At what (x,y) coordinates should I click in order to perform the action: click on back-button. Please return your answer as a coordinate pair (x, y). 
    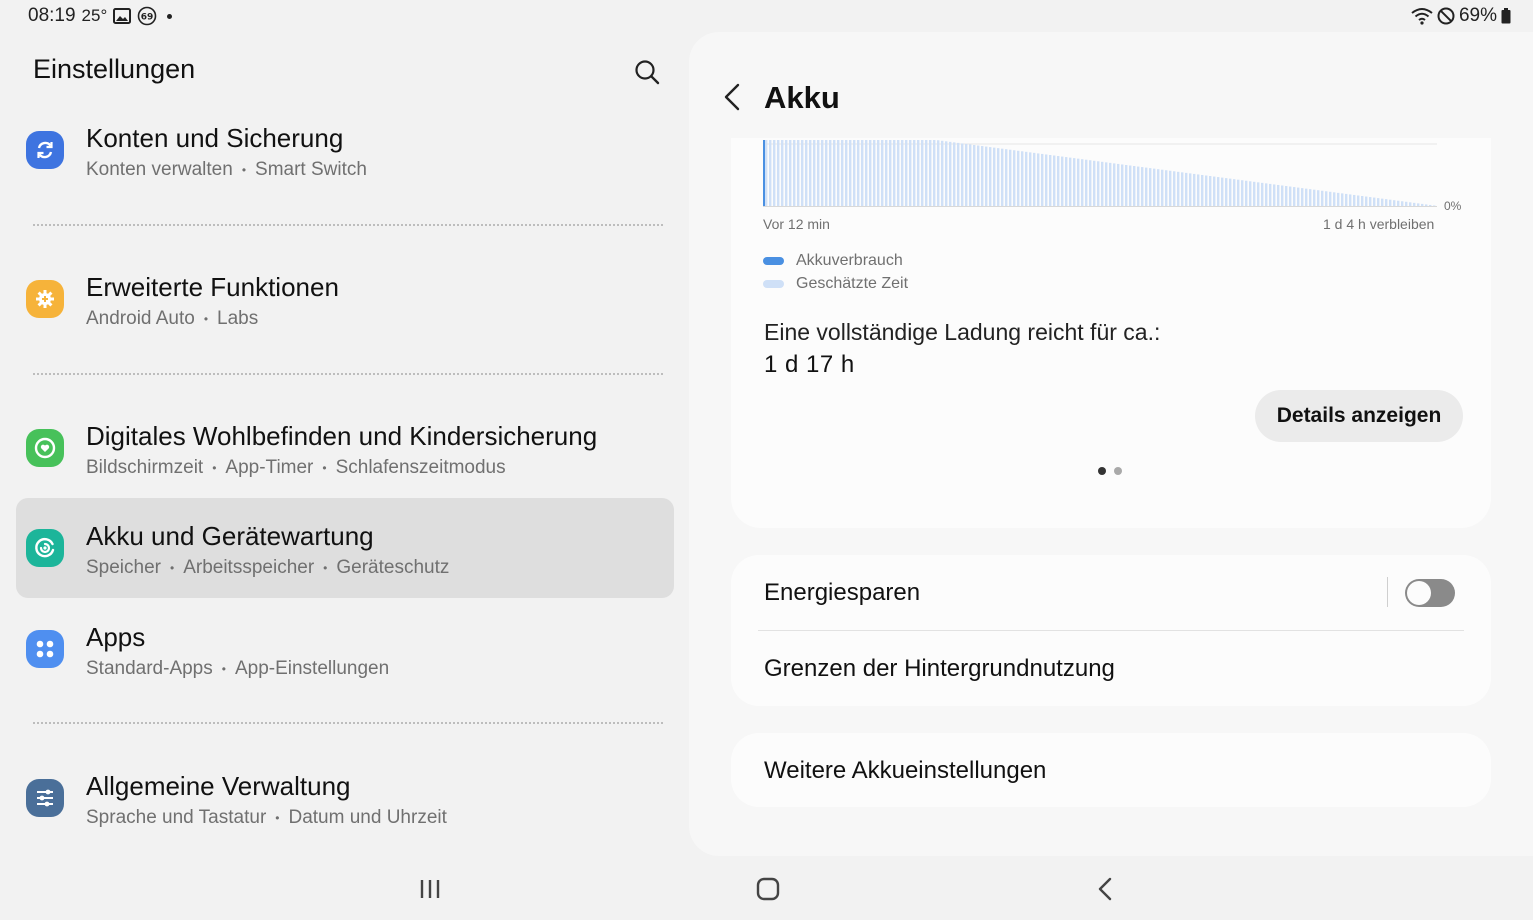
    Looking at the image, I should click on (732, 97).